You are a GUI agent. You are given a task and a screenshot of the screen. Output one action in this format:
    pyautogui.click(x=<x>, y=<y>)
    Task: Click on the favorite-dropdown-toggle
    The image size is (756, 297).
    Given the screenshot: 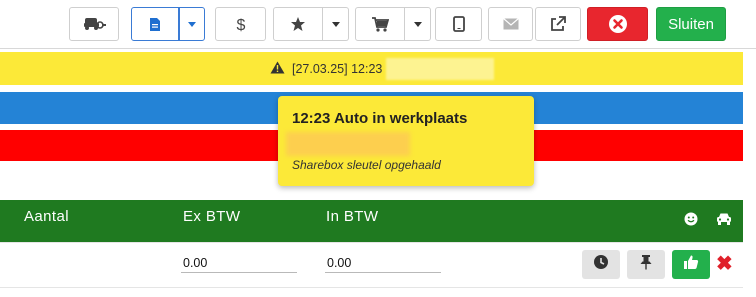 What is the action you would take?
    pyautogui.click(x=336, y=24)
    